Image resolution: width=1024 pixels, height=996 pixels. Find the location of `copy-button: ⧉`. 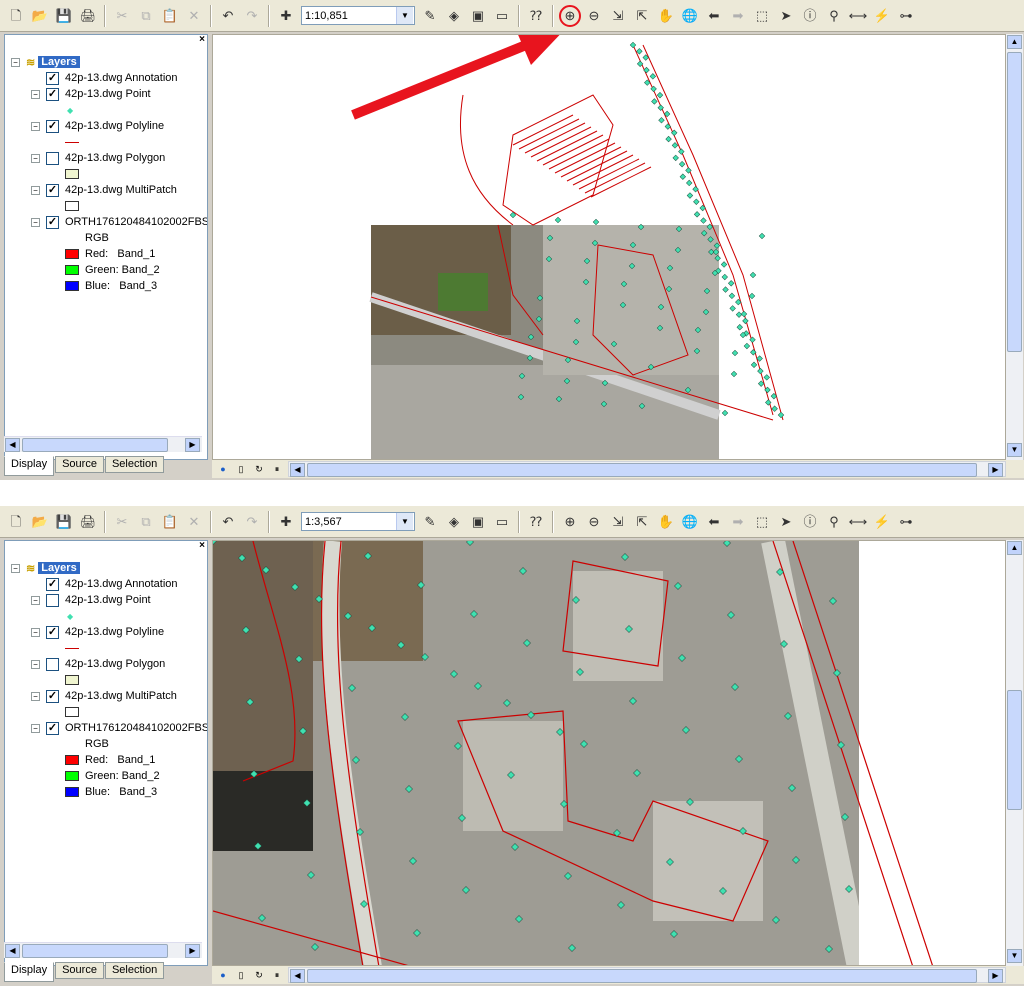

copy-button: ⧉ is located at coordinates (146, 16).